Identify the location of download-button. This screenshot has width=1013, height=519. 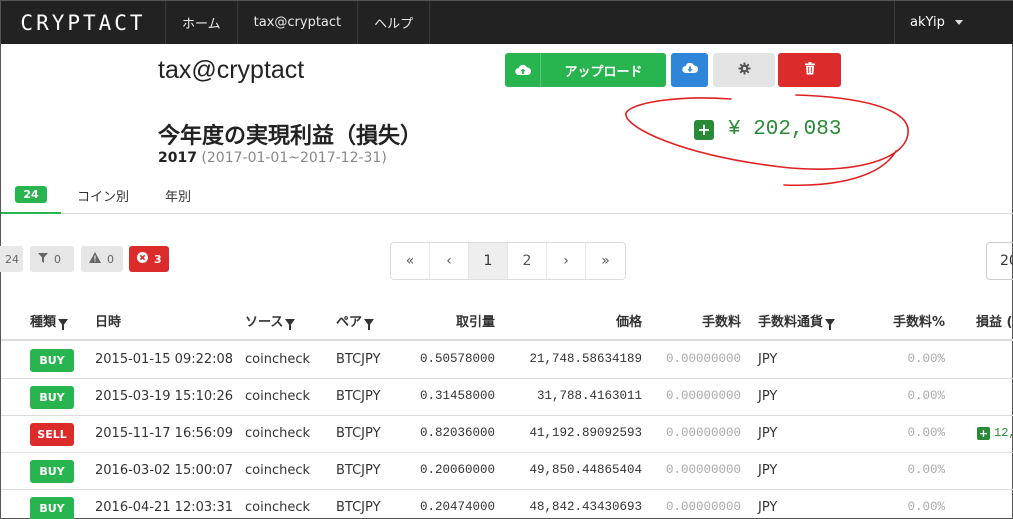
(689, 70).